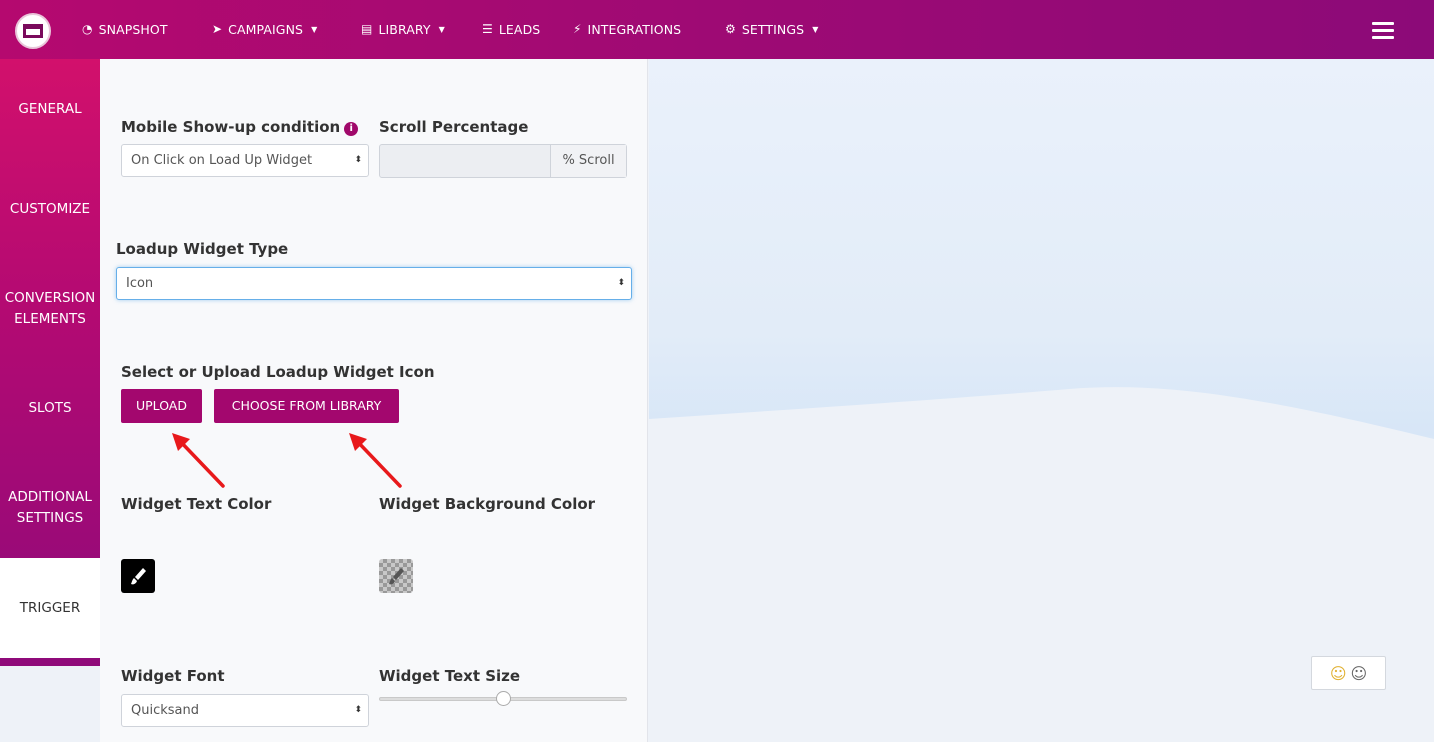 The width and height of the screenshot is (1434, 742). Describe the element at coordinates (454, 127) in the screenshot. I see `scroll-percentage-label: Scroll Percentage` at that location.